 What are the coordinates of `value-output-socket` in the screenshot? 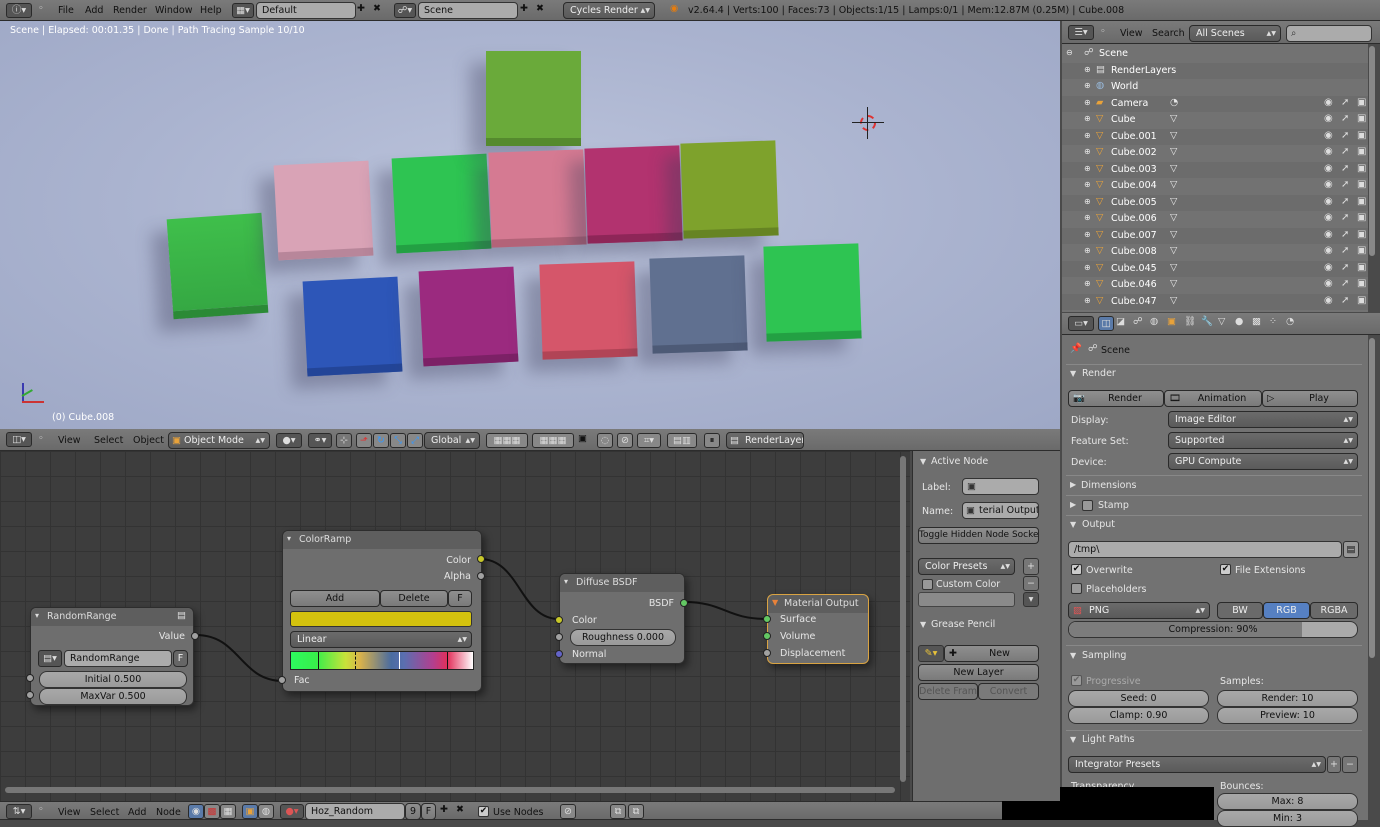 It's located at (195, 636).